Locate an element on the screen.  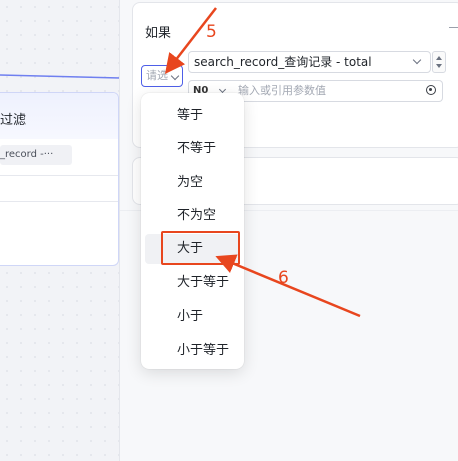
caret-up-icon is located at coordinates (439, 58).